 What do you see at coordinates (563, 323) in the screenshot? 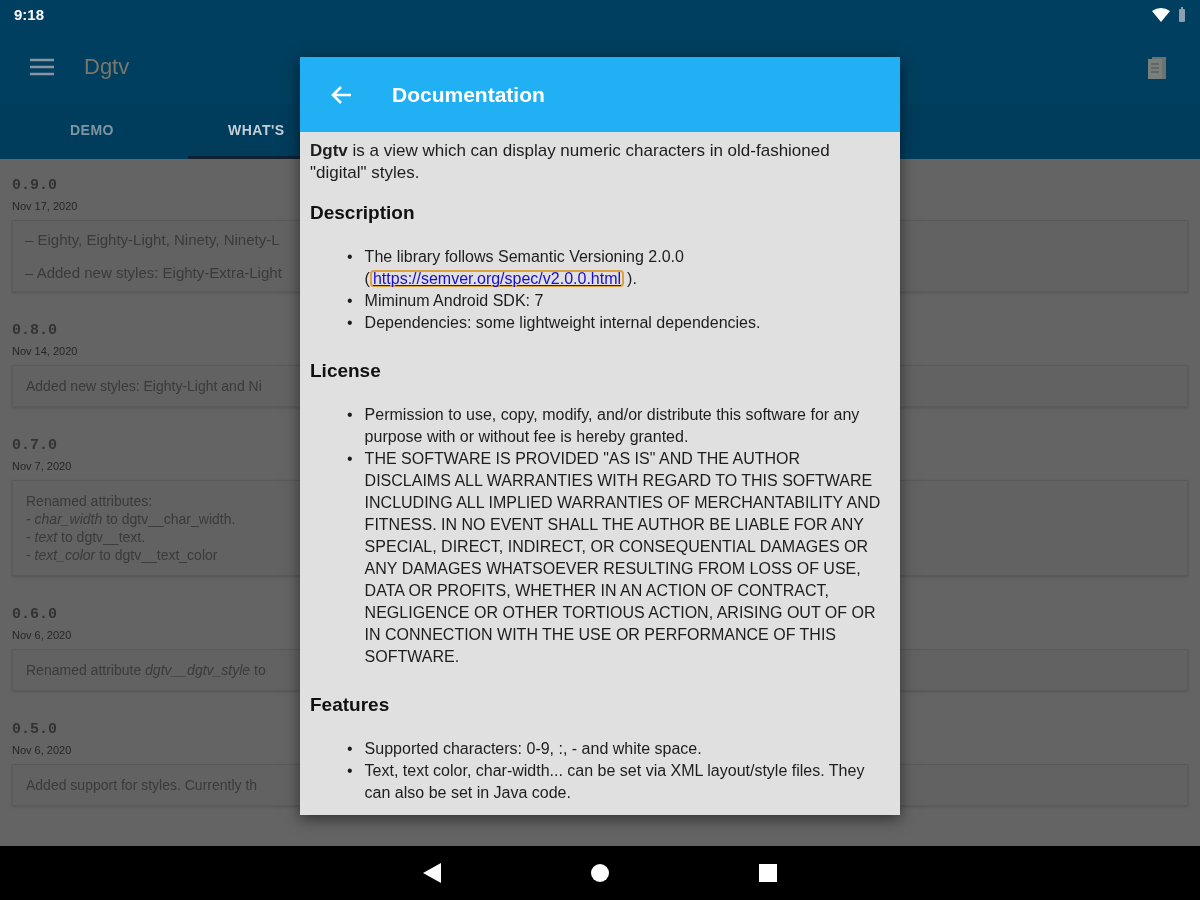
I see `list-item: Dependencies: some lightweight internal dependencies.` at bounding box center [563, 323].